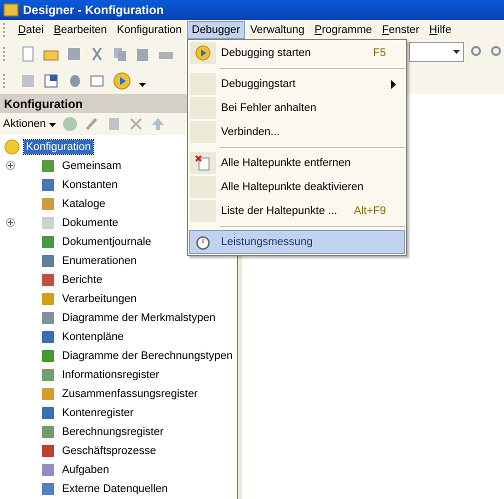 The width and height of the screenshot is (504, 499). Describe the element at coordinates (149, 30) in the screenshot. I see `menu-item: Konfiguration` at that location.